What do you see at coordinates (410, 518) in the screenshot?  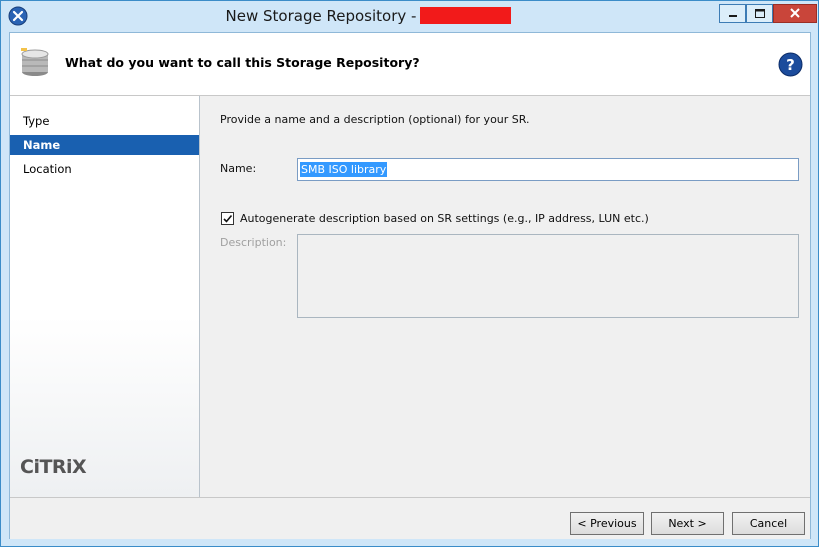 I see `wizard-footer: < Previous Next > Cancel` at bounding box center [410, 518].